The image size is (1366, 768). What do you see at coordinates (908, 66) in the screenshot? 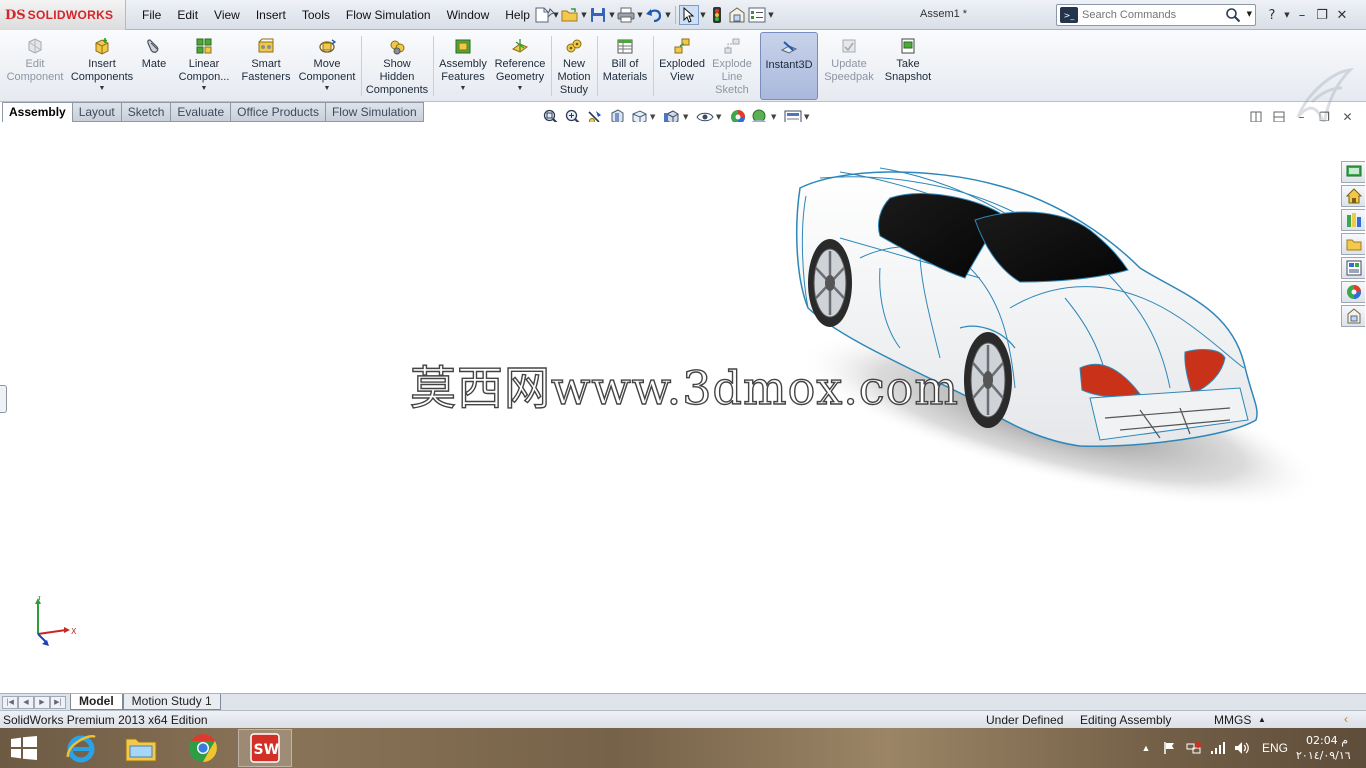
I see `take-snapshot-button: Take Snapshot` at bounding box center [908, 66].